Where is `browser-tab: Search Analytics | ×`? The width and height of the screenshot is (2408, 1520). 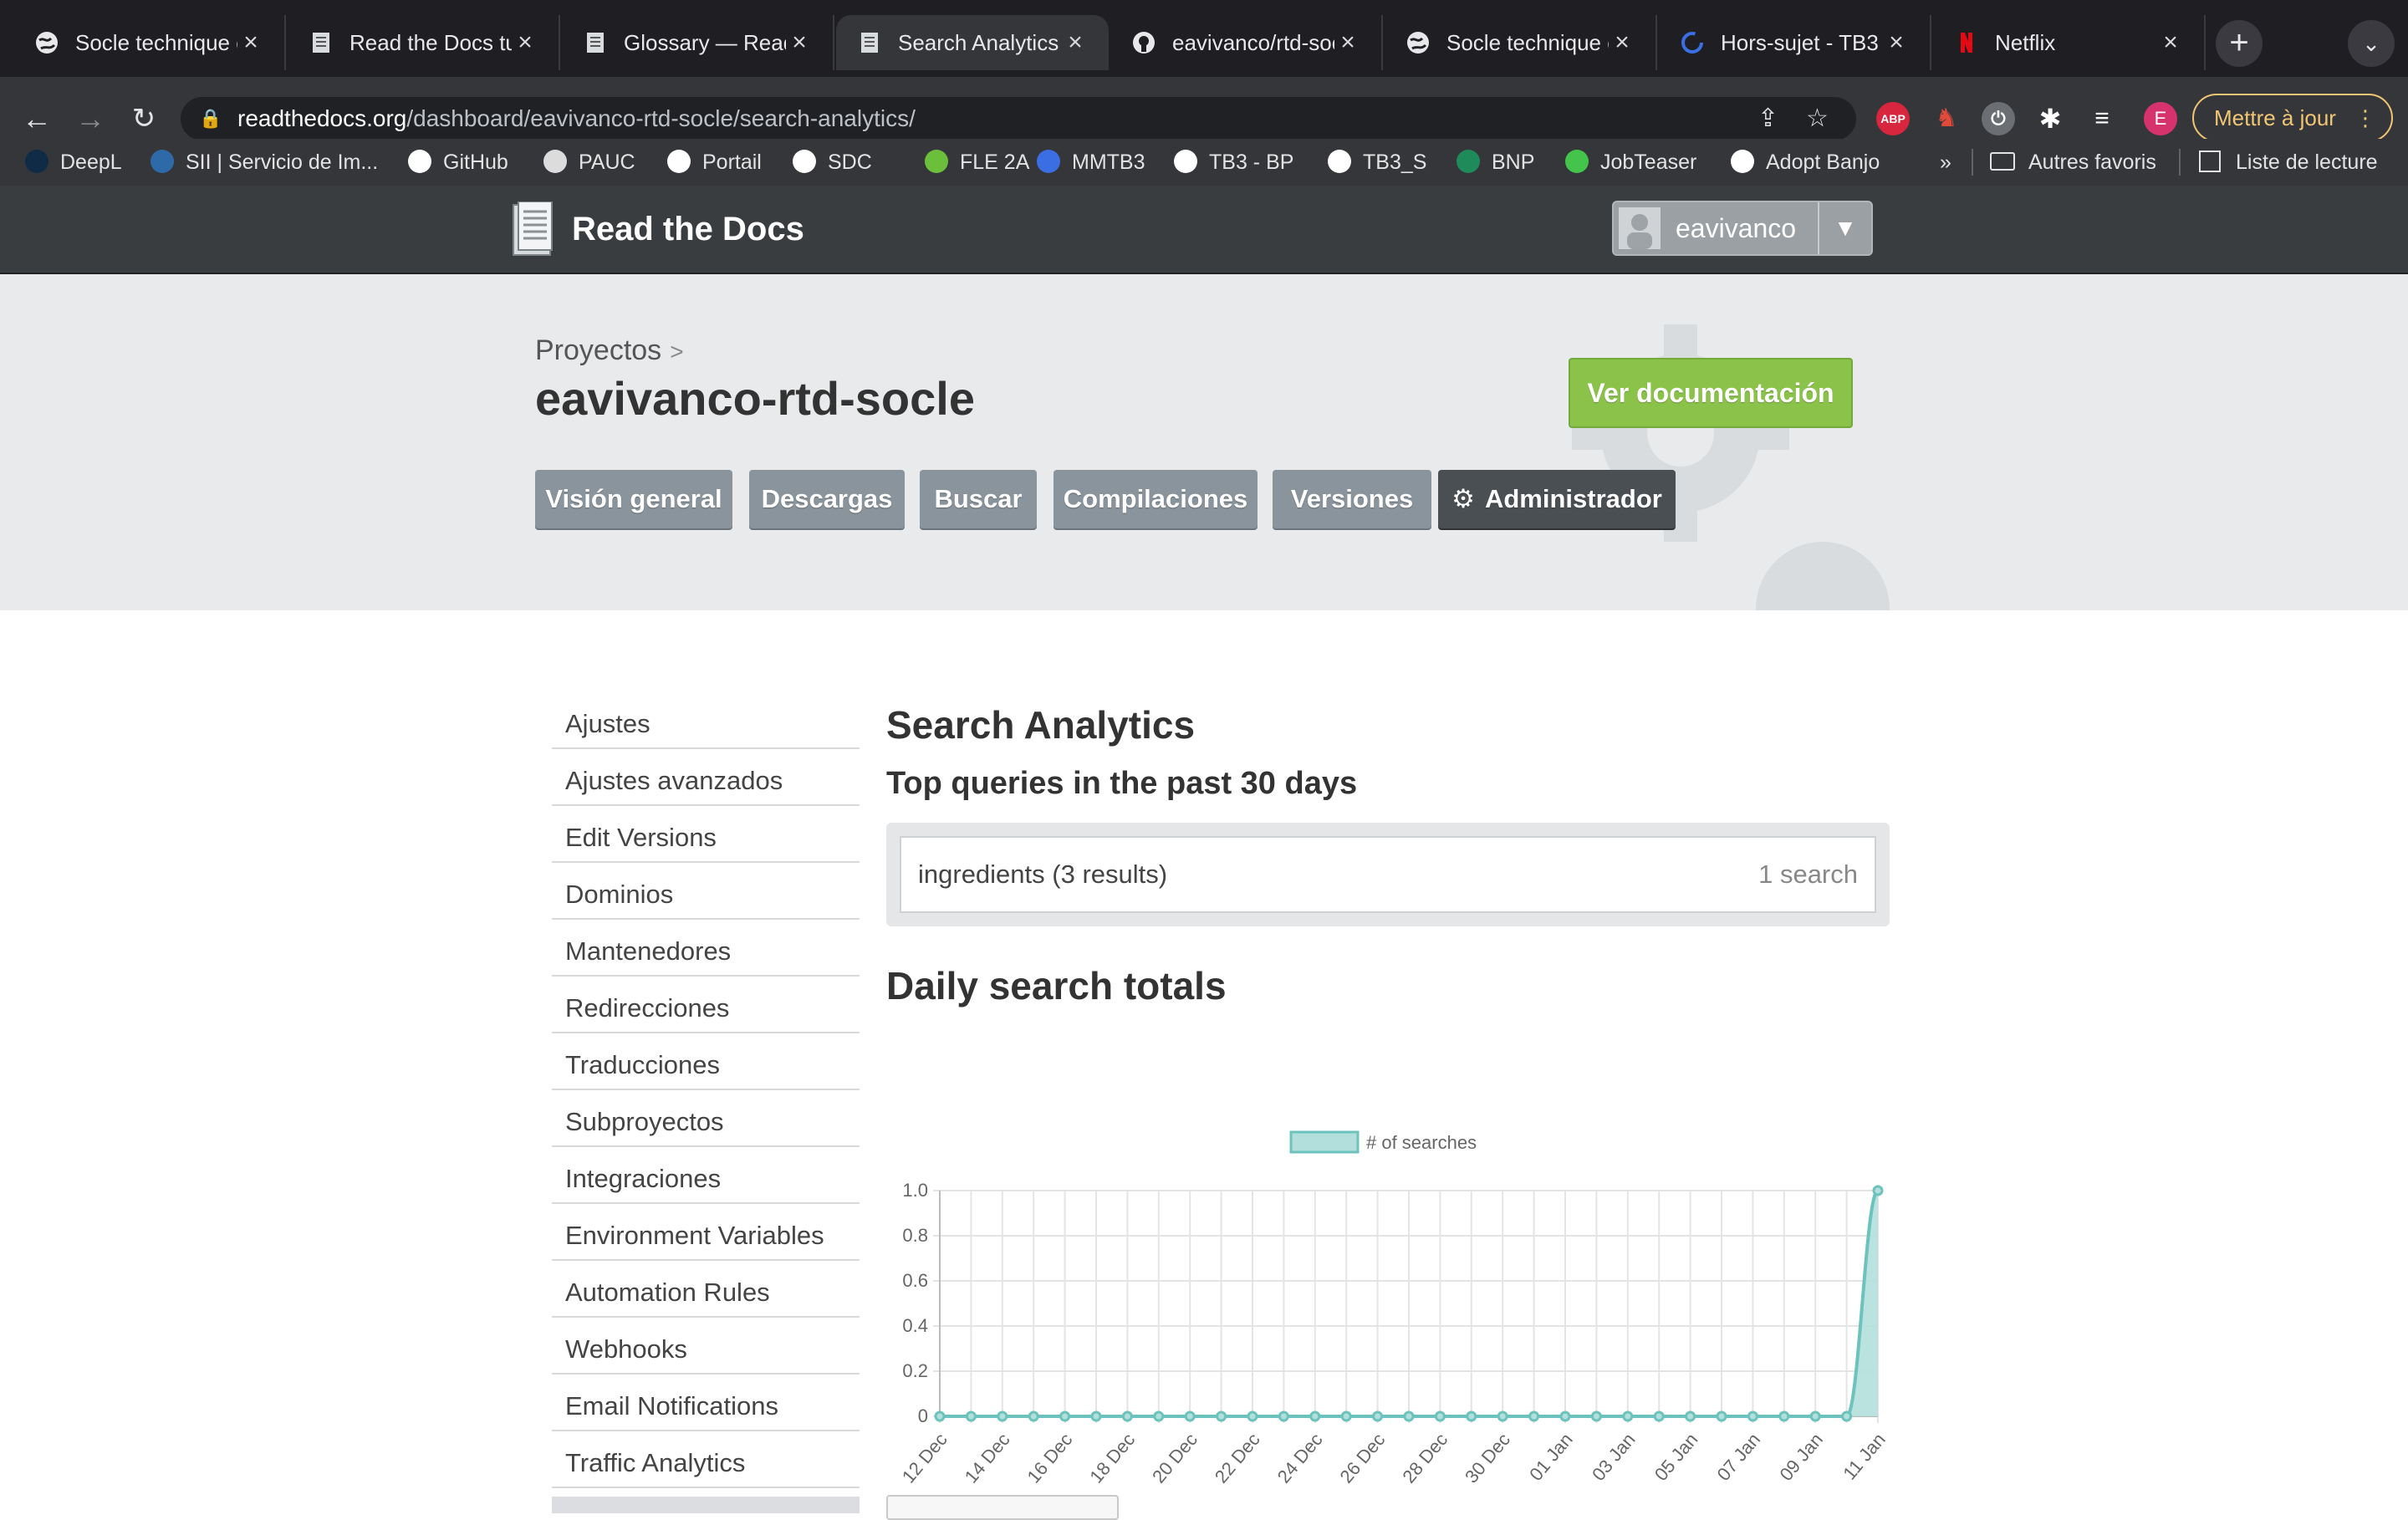
browser-tab: Search Analytics | × is located at coordinates (972, 42).